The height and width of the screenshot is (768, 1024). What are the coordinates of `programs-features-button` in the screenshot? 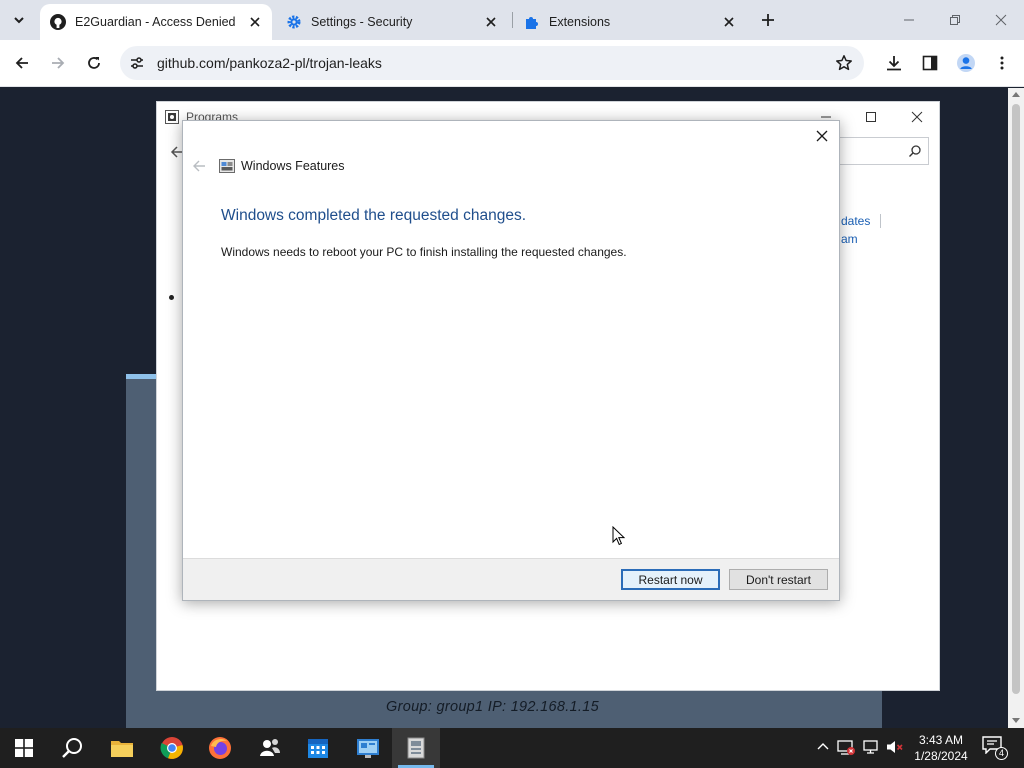 It's located at (416, 748).